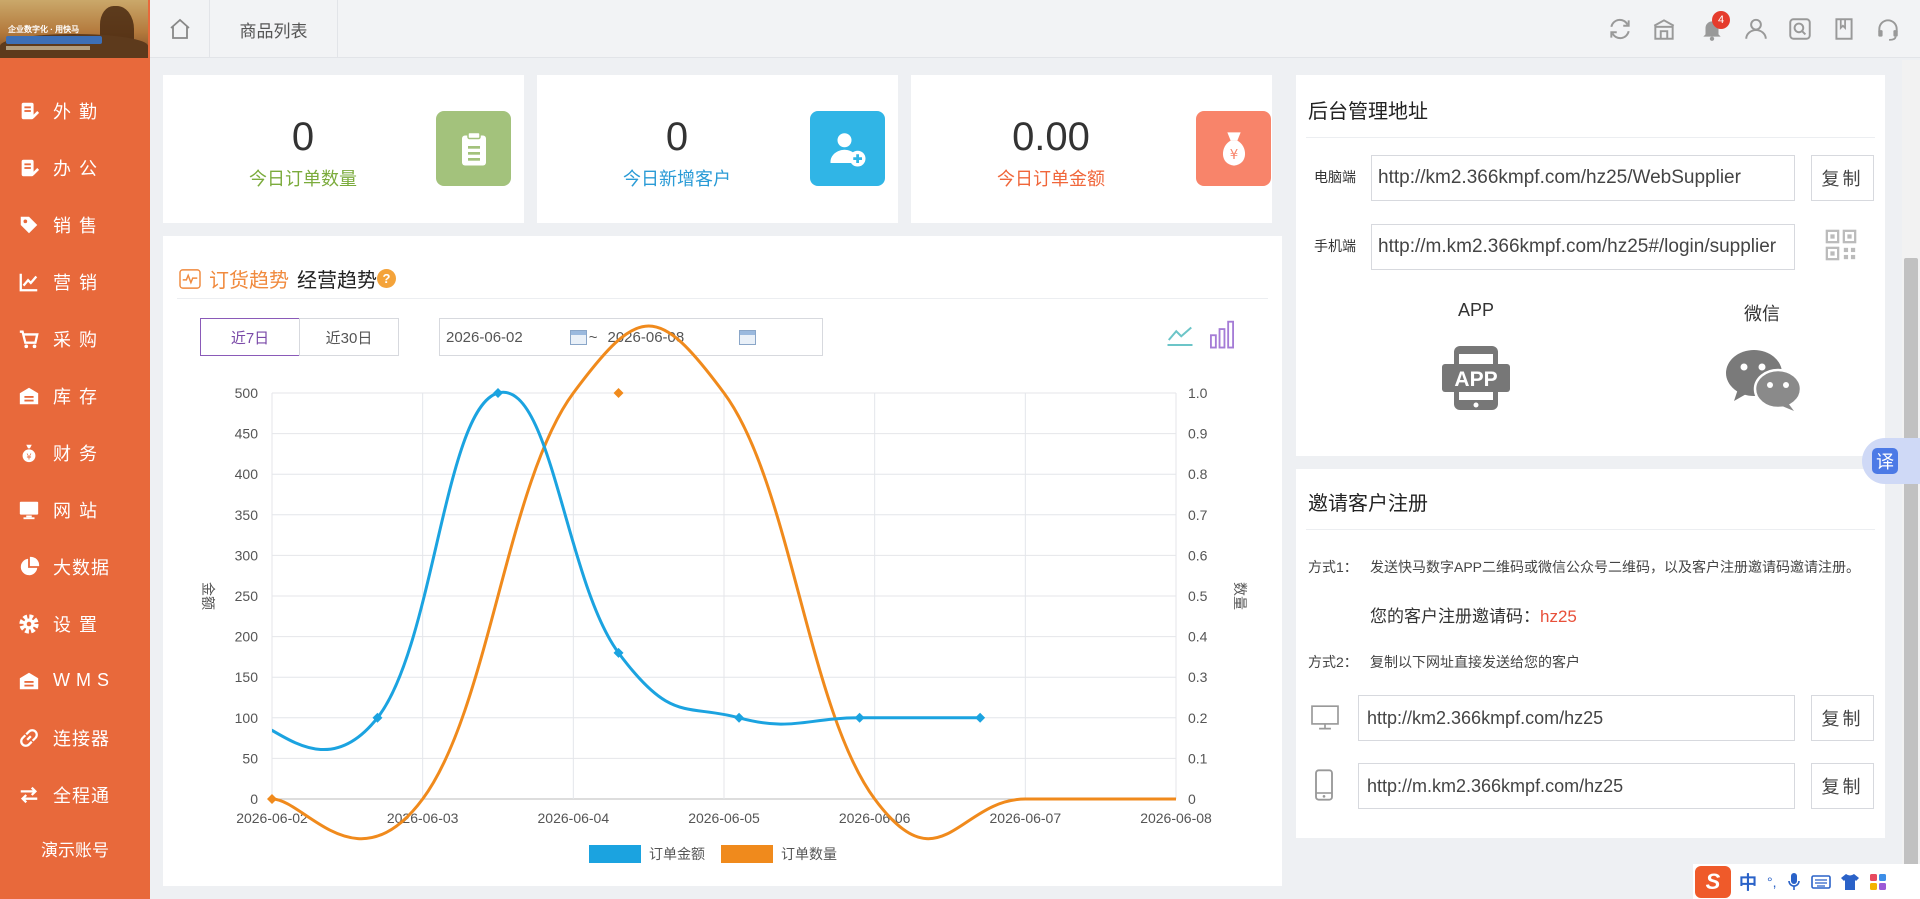 This screenshot has height=899, width=1920. I want to click on date-range-picker: 2026-06-02 ~ 2026-06-08, so click(631, 337).